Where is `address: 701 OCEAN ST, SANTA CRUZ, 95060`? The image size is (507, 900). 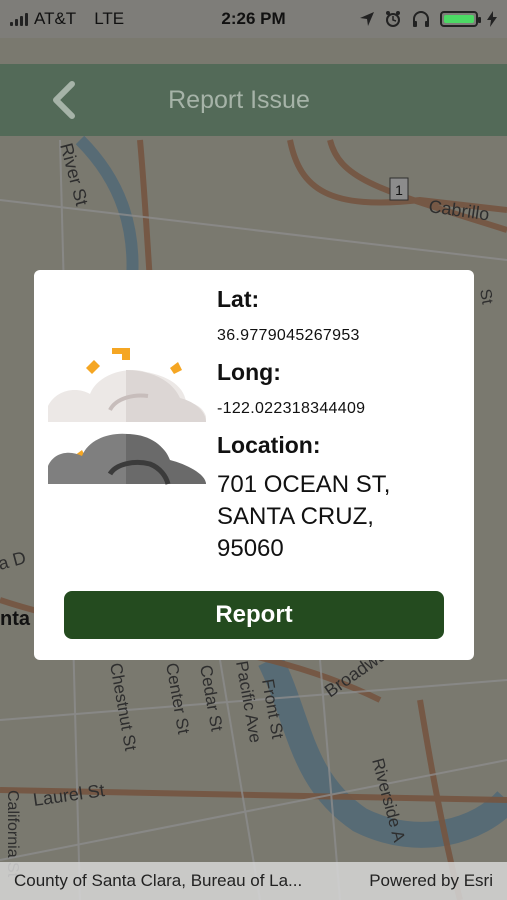 address: 701 OCEAN ST, SANTA CRUZ, 95060 is located at coordinates (342, 517).